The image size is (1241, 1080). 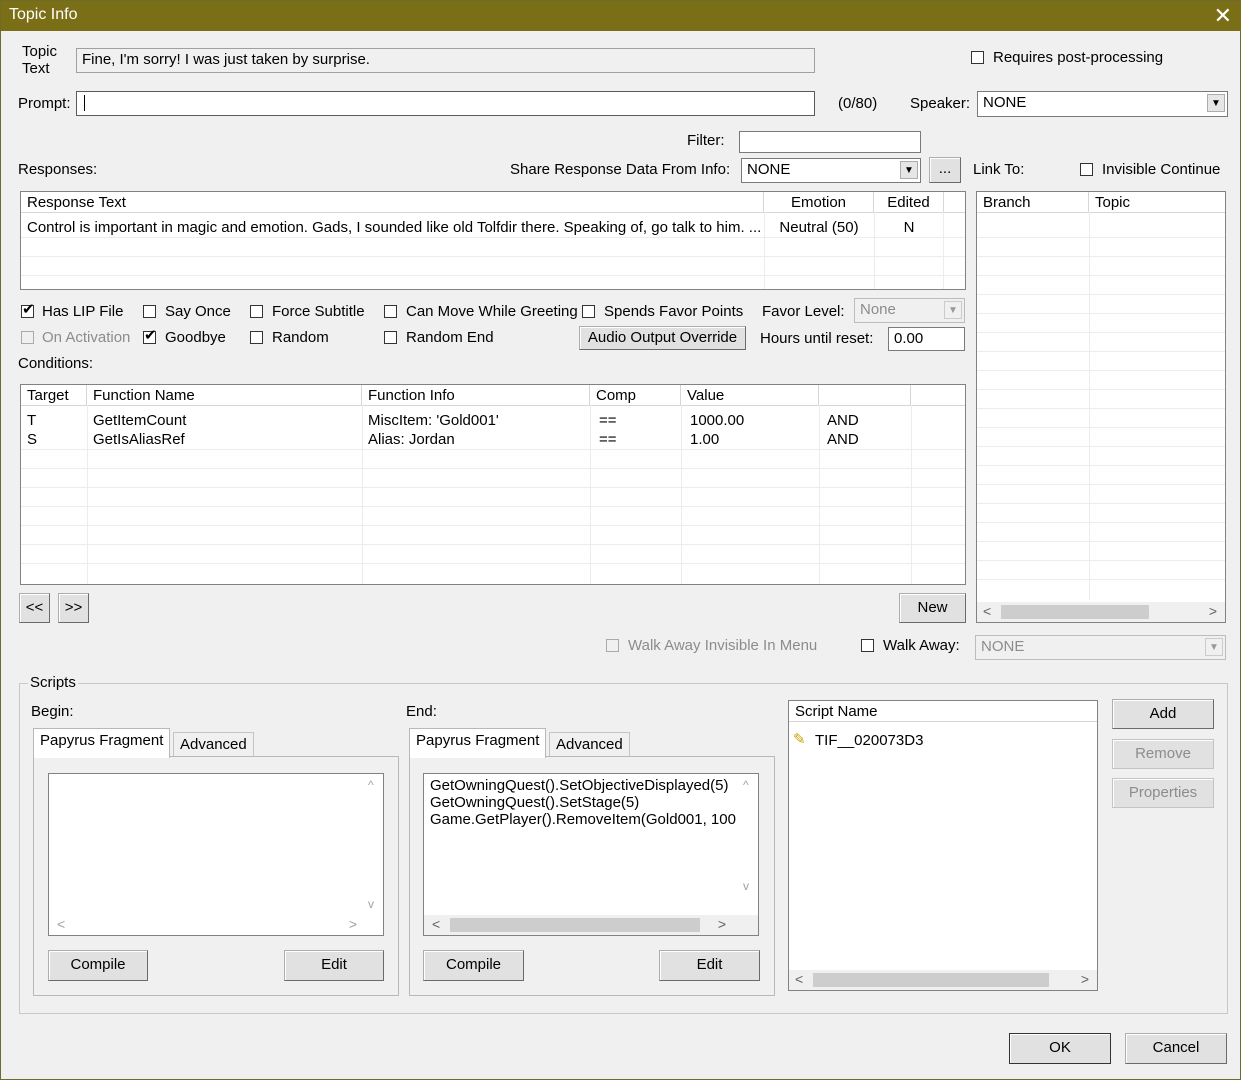 What do you see at coordinates (1086, 169) in the screenshot?
I see `invisible-continue-checkbox` at bounding box center [1086, 169].